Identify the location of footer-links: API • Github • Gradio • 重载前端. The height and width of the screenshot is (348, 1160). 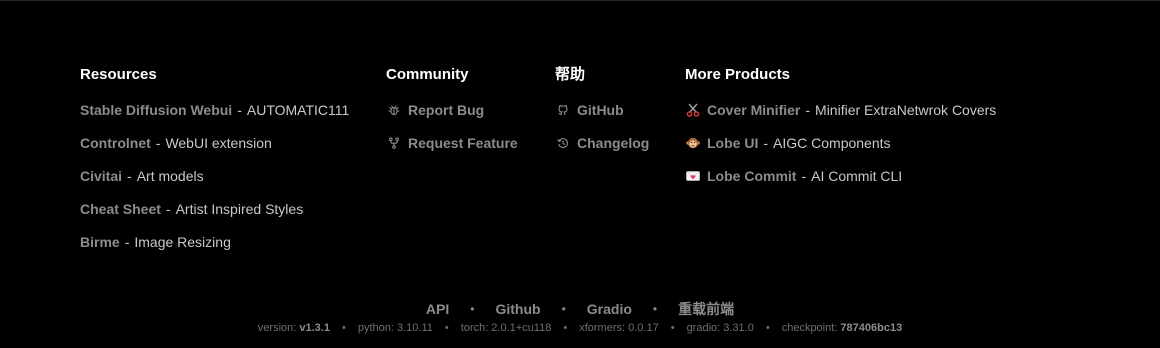
(580, 309).